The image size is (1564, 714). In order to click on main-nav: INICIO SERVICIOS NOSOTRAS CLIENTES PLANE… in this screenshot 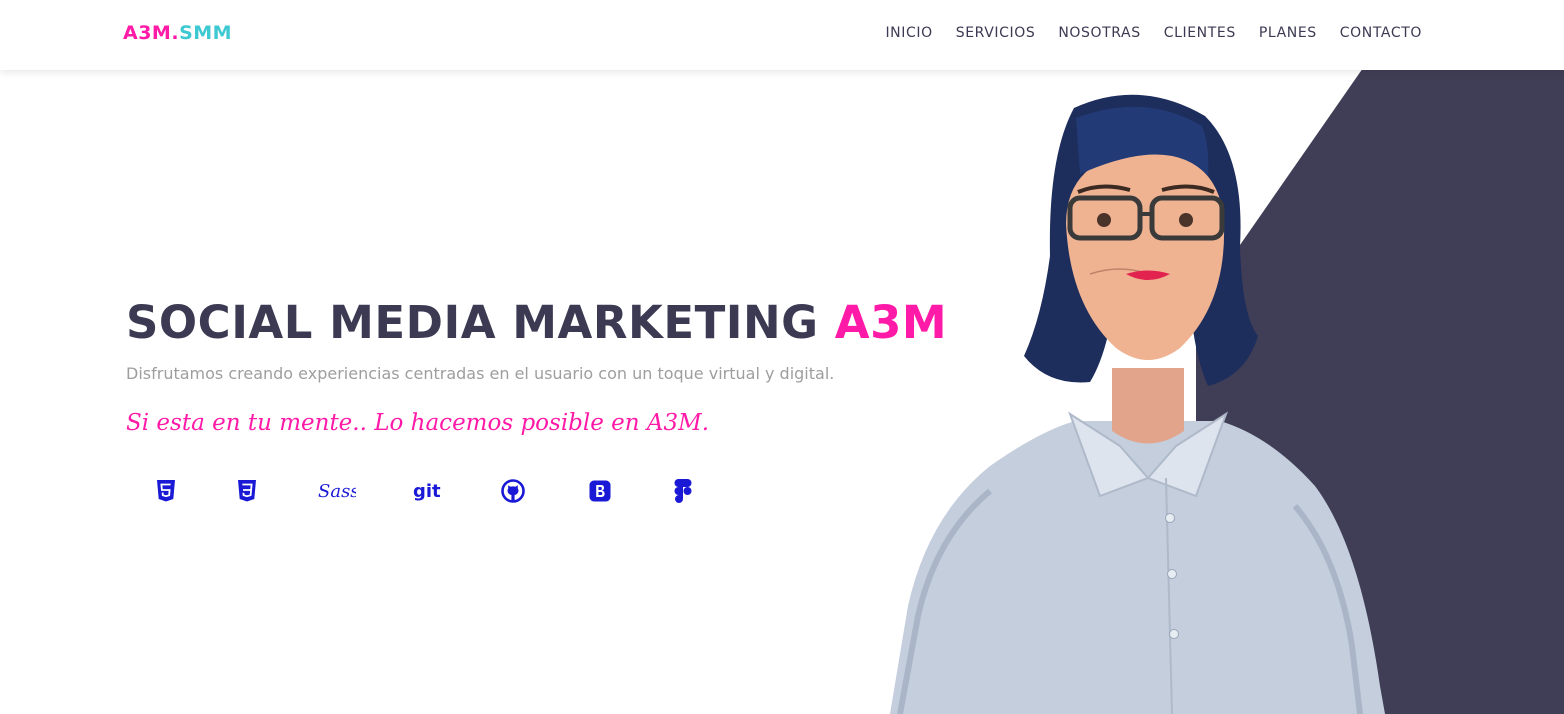, I will do `click(1153, 33)`.